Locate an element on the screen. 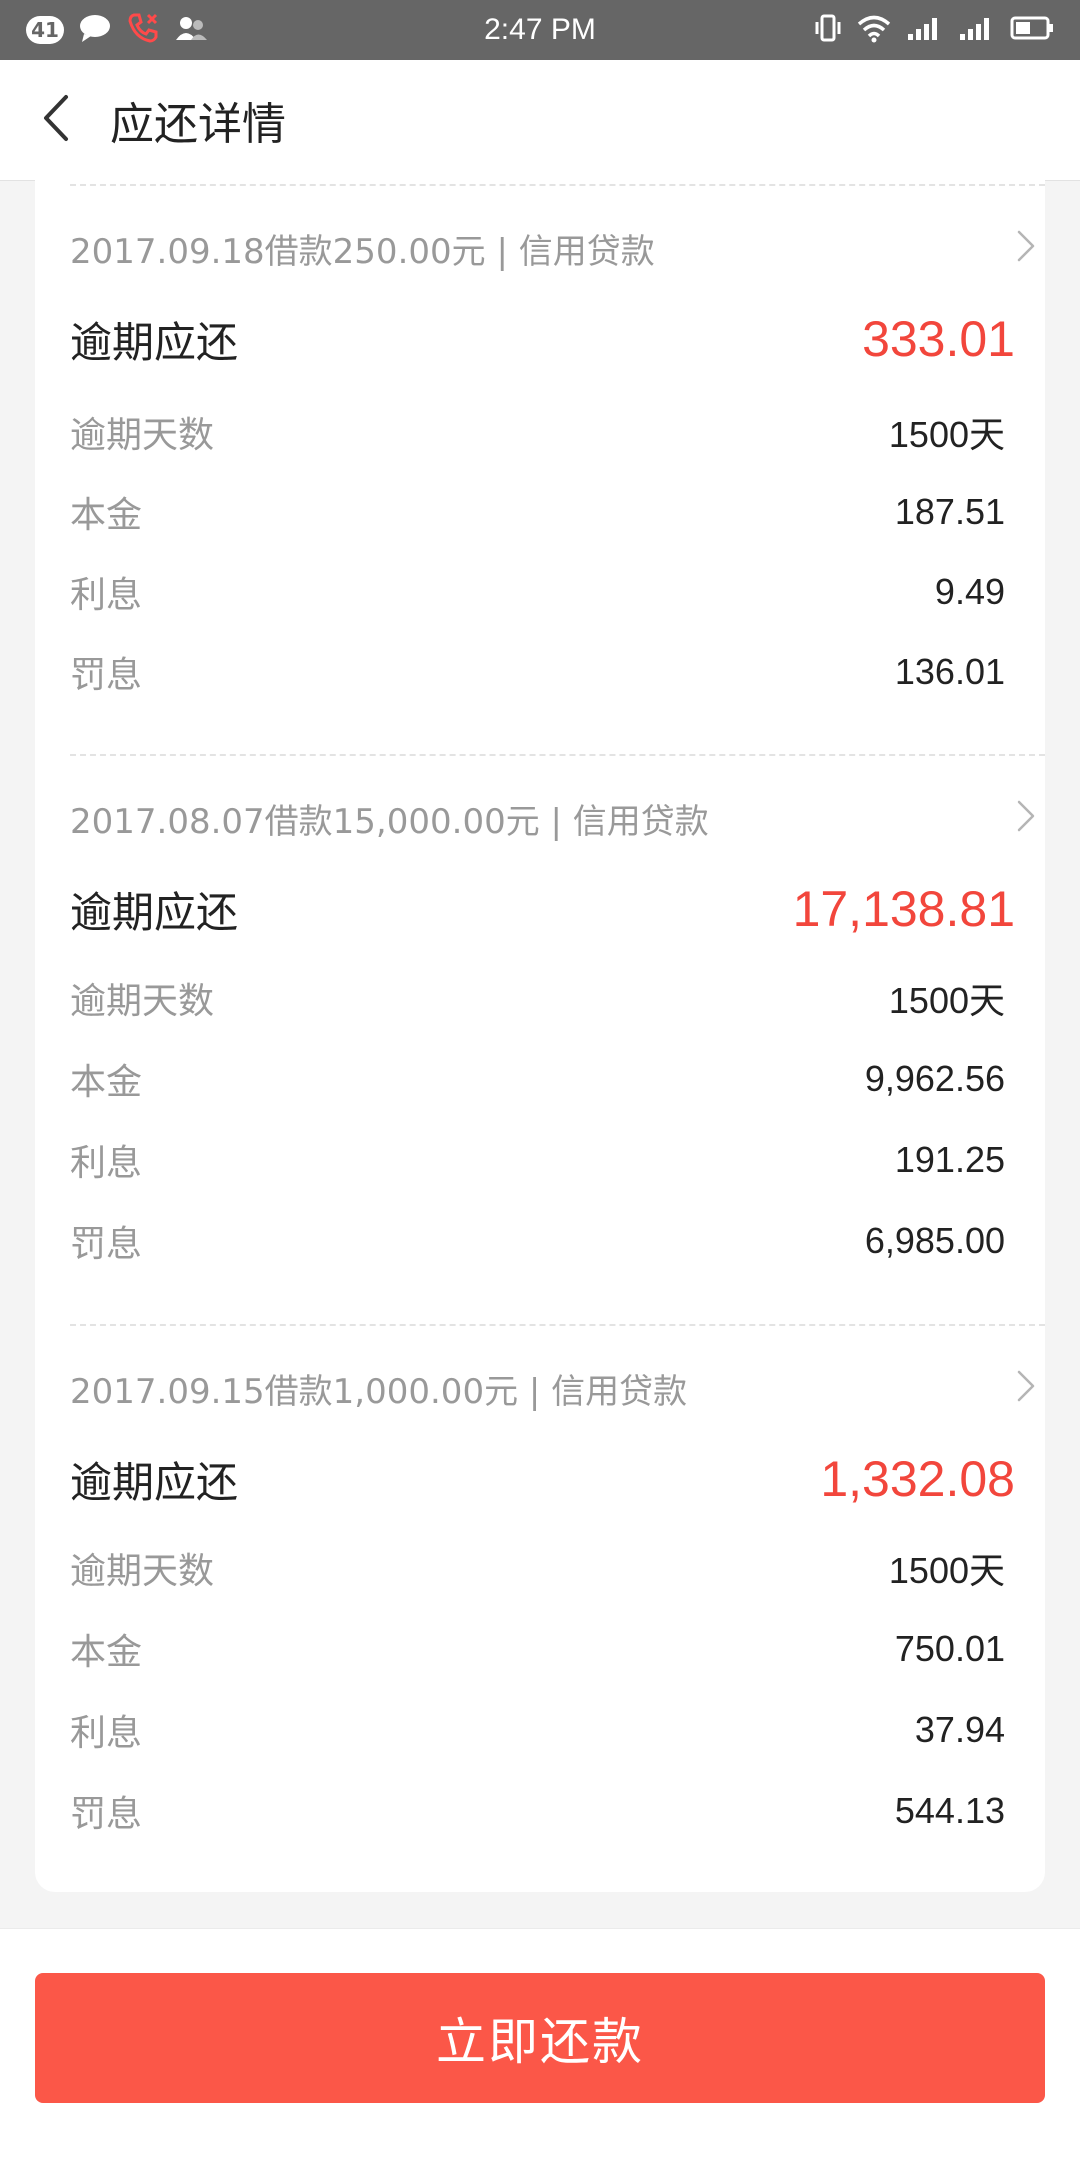  detail-value: 187.51 is located at coordinates (949, 511).